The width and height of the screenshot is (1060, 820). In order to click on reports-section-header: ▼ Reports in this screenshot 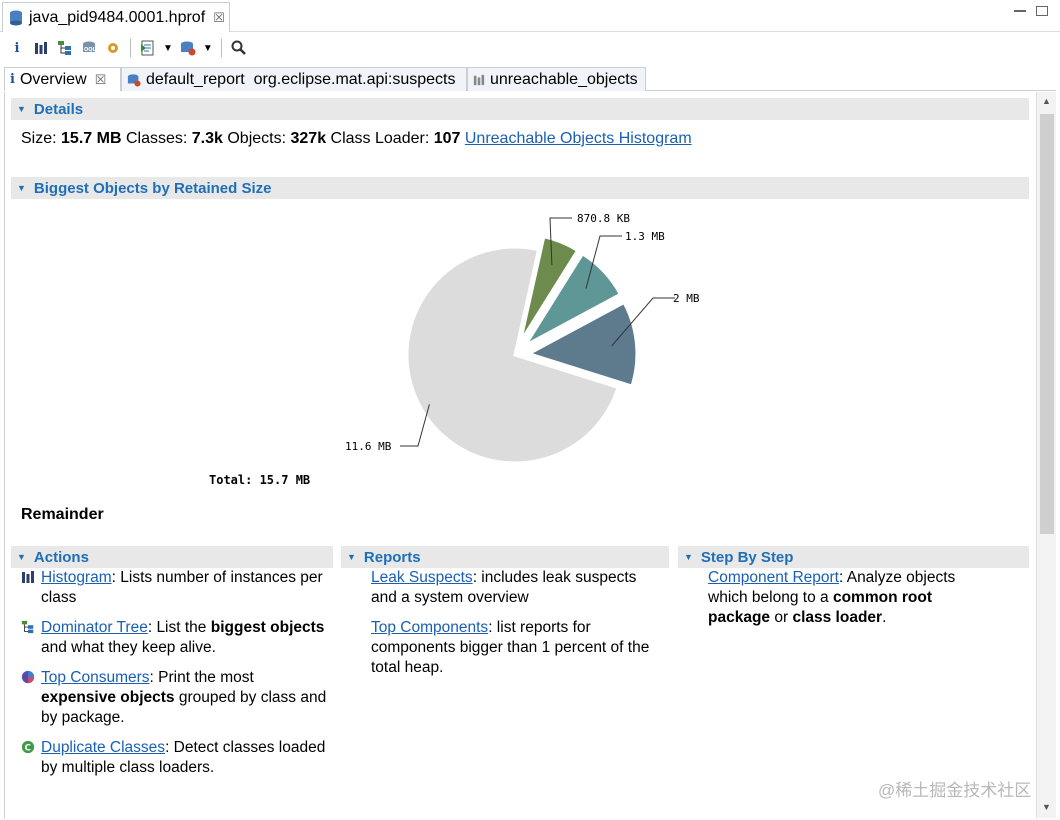, I will do `click(505, 557)`.